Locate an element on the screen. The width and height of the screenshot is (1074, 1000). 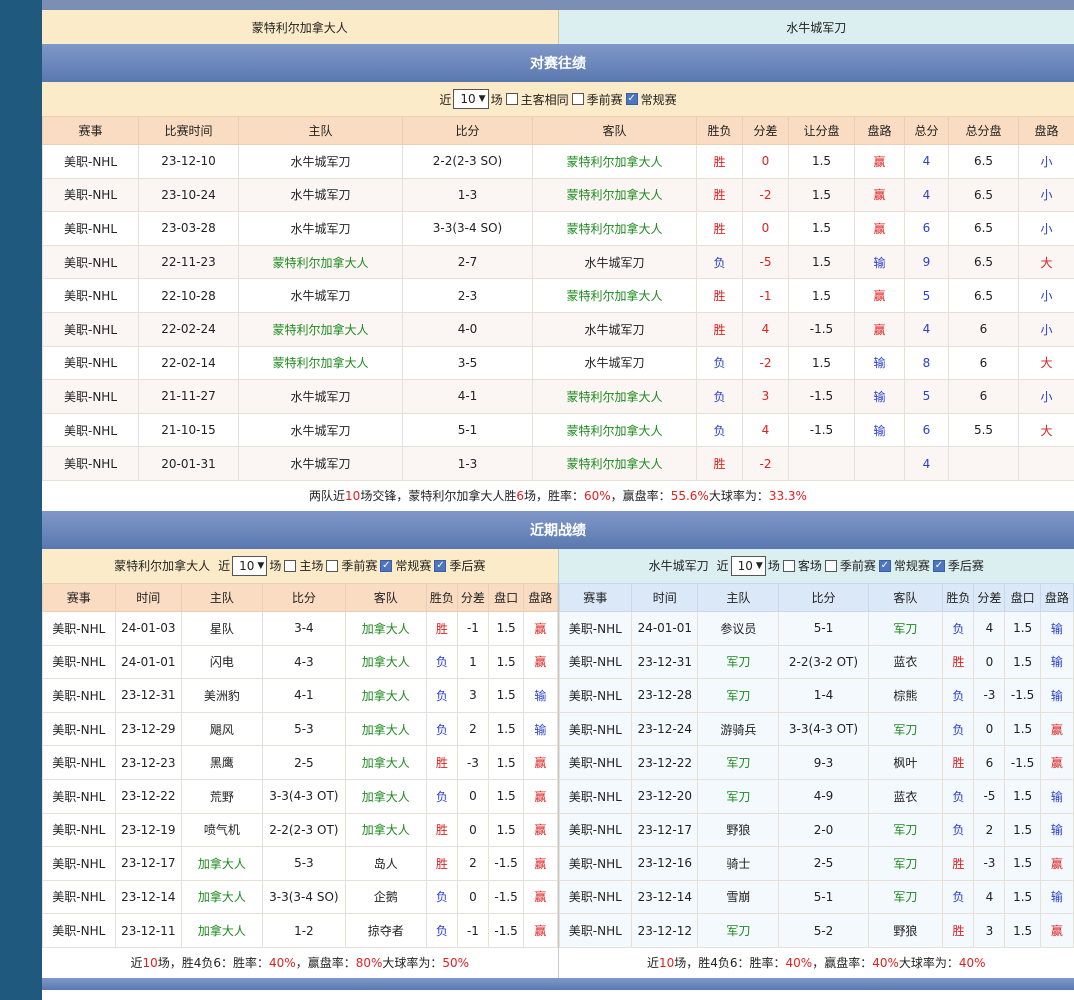
away-team-cell: 加拿大人 is located at coordinates (385, 796).